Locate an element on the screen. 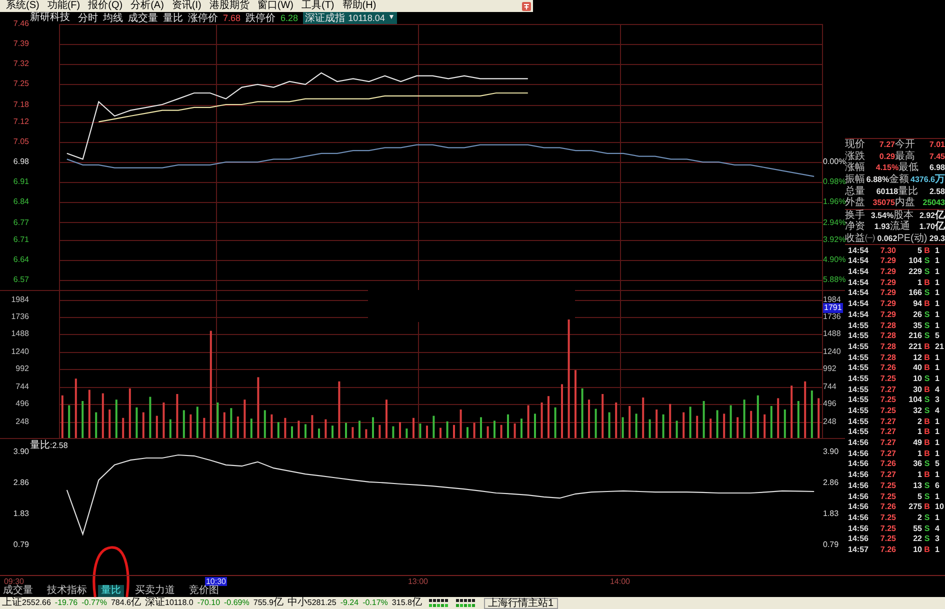 The height and width of the screenshot is (609, 945). chart-legend-text: 跌停价 is located at coordinates (261, 18).